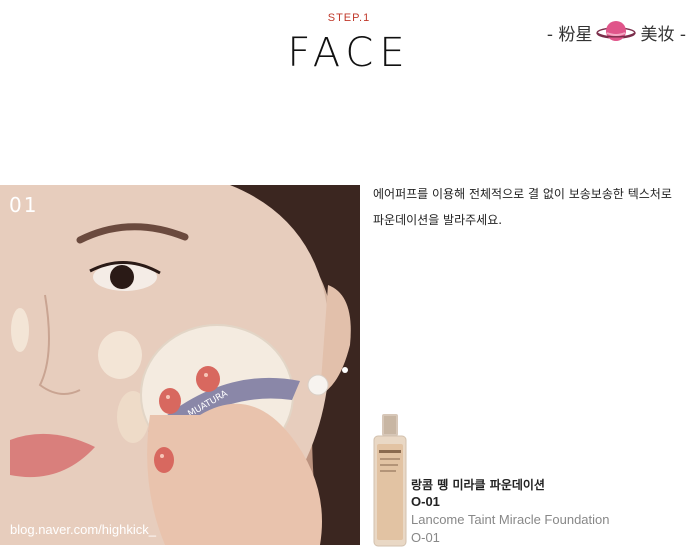 This screenshot has height=552, width=698. I want to click on brand-logo: - 粉星 美妆 -, so click(616, 32).